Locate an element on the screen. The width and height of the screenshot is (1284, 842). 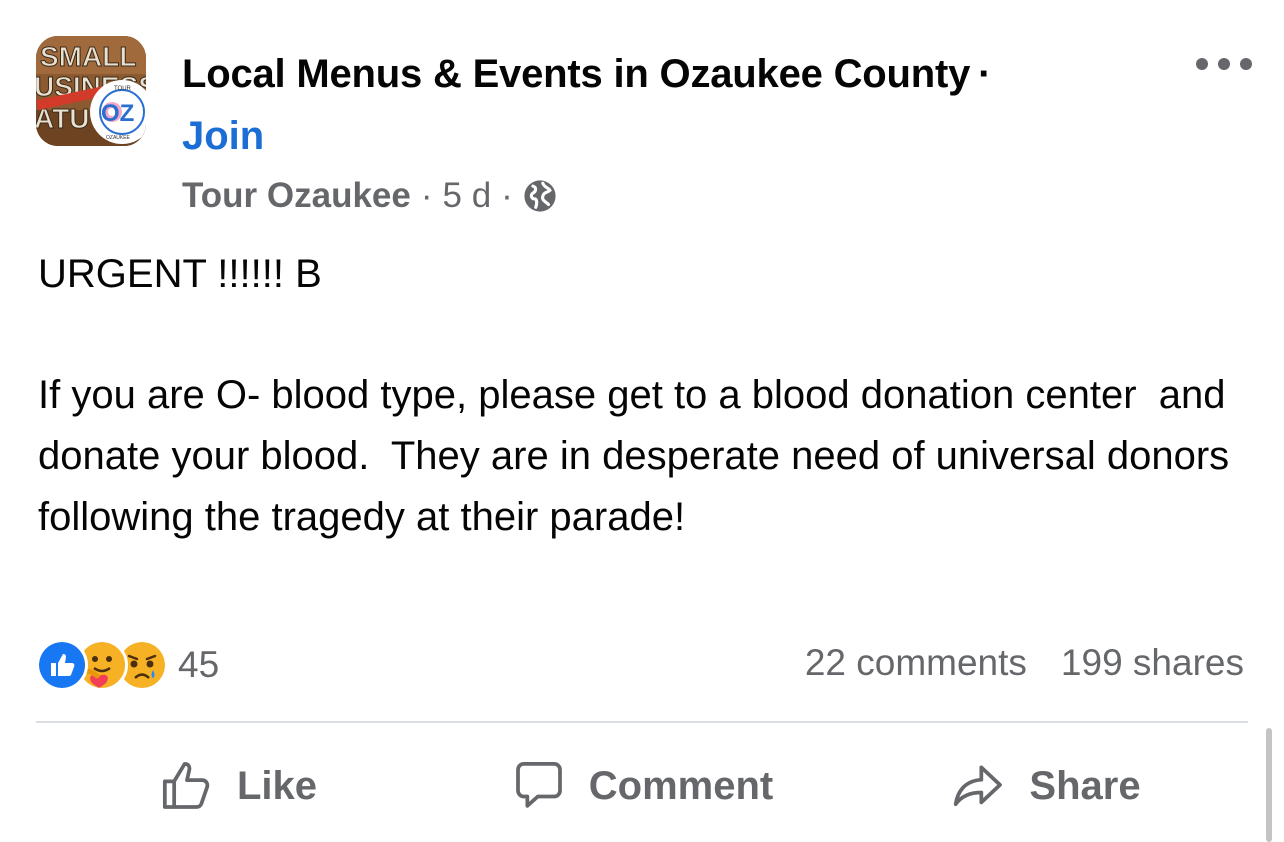
avatar-badge-text: OZAUKEE is located at coordinates (118, 138).